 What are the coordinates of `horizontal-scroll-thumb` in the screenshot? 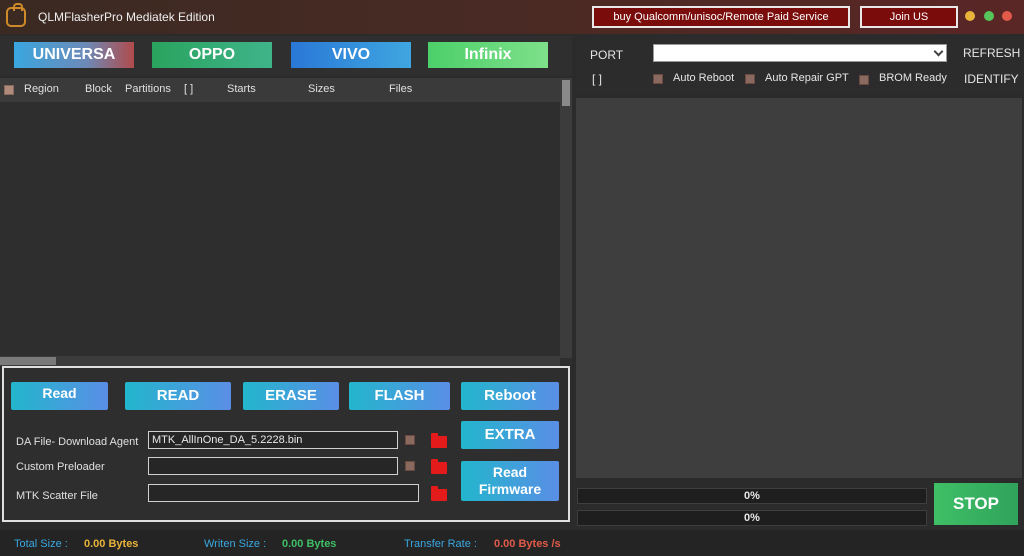 It's located at (28, 361).